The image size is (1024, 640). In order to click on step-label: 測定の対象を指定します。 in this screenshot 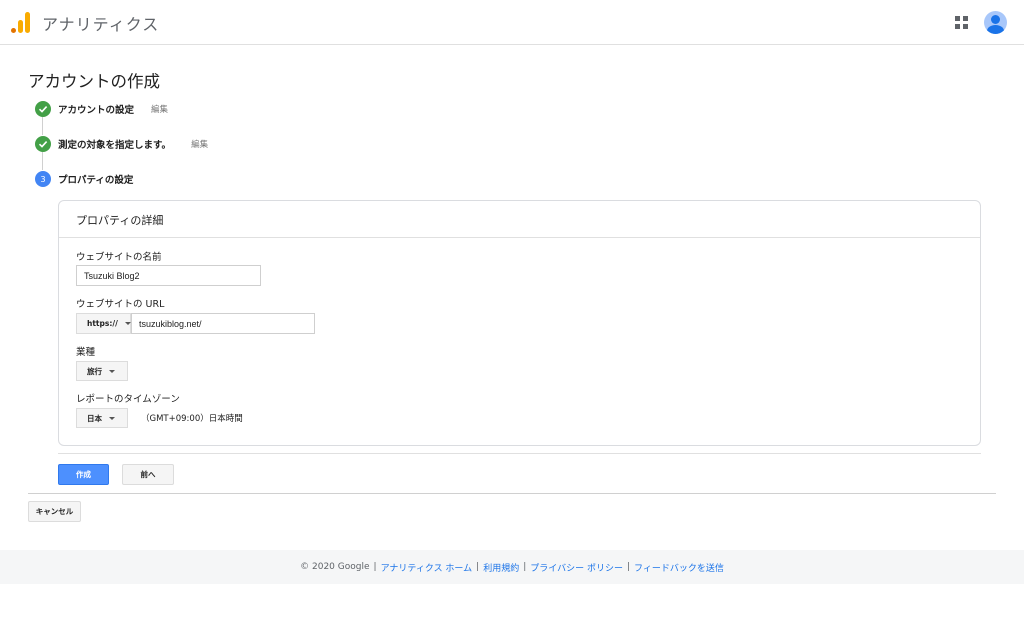, I will do `click(115, 145)`.